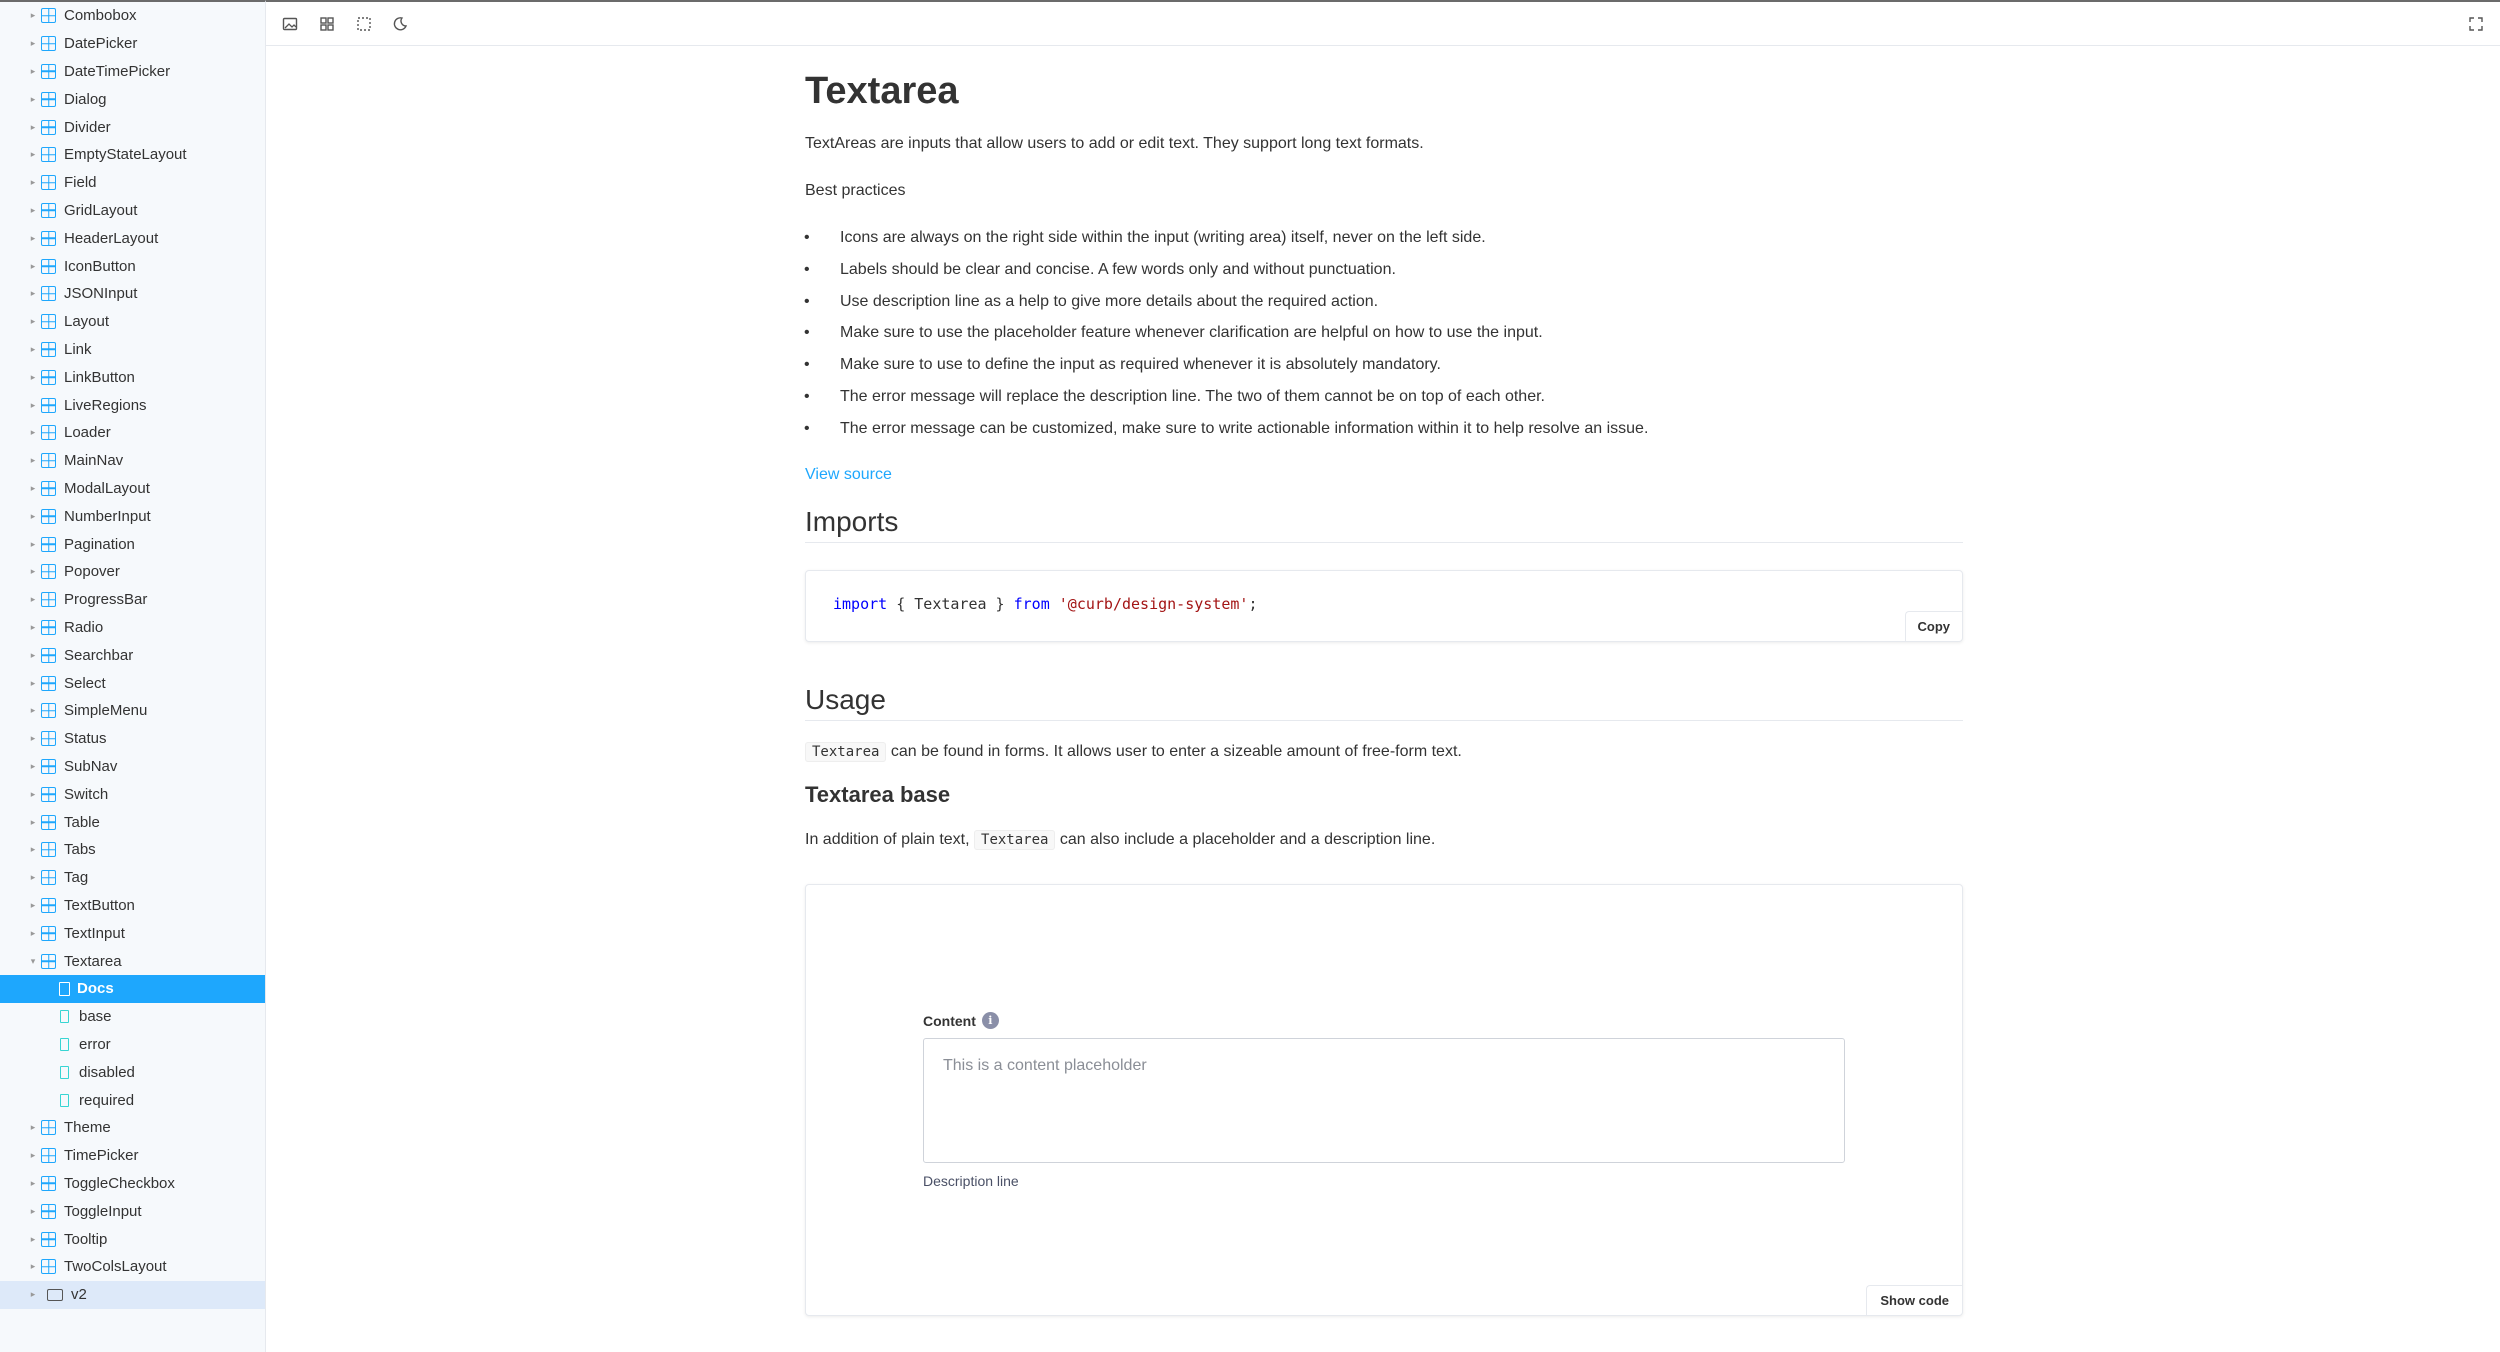  What do you see at coordinates (132, 461) in the screenshot?
I see `sidebar-item-mainnav: ▸ MainNav` at bounding box center [132, 461].